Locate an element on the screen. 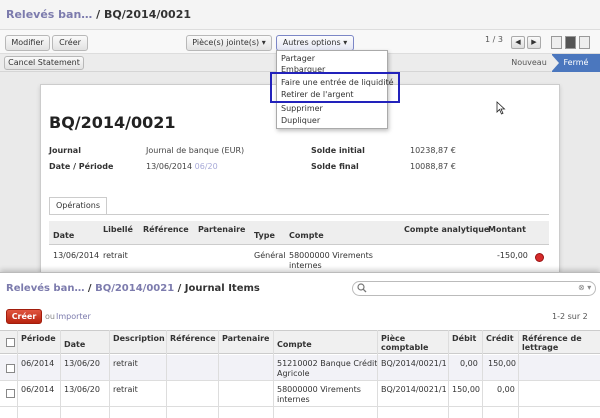  state-closed: Fermé is located at coordinates (575, 63).